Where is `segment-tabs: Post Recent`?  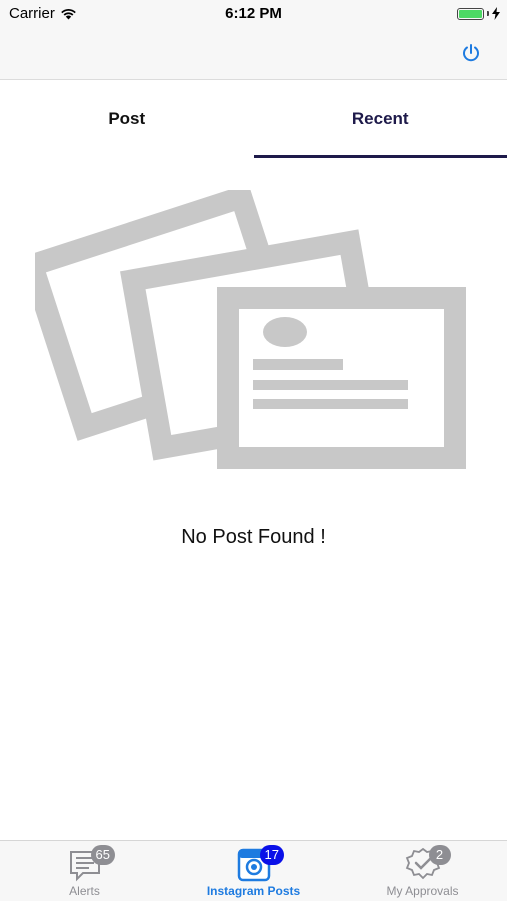
segment-tabs: Post Recent is located at coordinates (253, 119).